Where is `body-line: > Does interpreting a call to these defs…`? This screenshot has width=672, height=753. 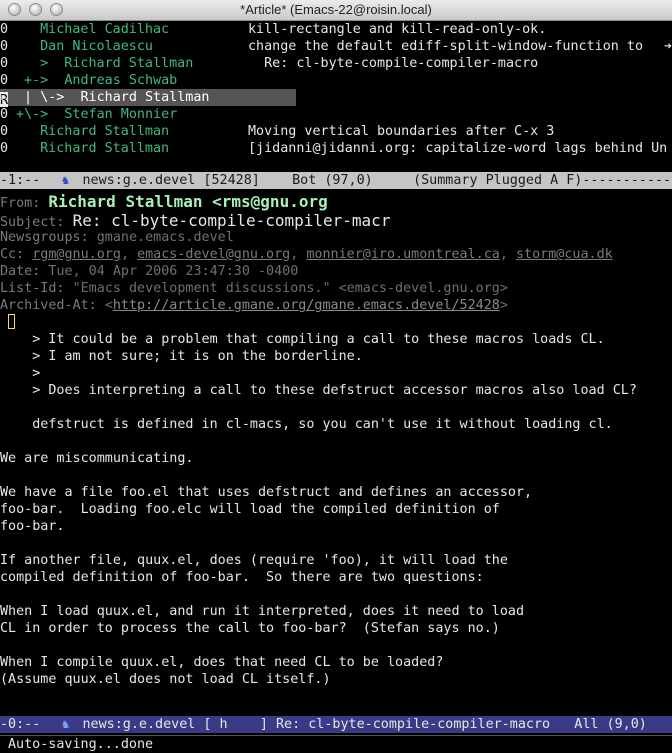
body-line: > Does interpreting a call to these defs… is located at coordinates (318, 390).